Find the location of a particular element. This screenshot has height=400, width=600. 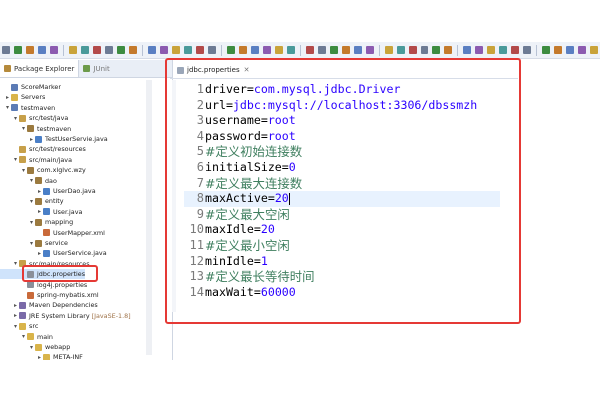

tree-item: ▾ service is located at coordinates (34, 243).